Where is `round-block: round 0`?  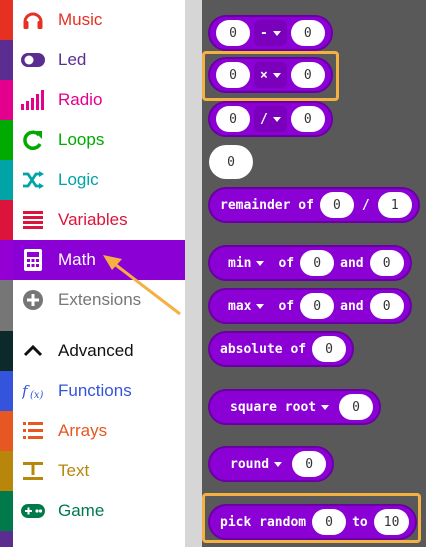 round-block: round 0 is located at coordinates (271, 464).